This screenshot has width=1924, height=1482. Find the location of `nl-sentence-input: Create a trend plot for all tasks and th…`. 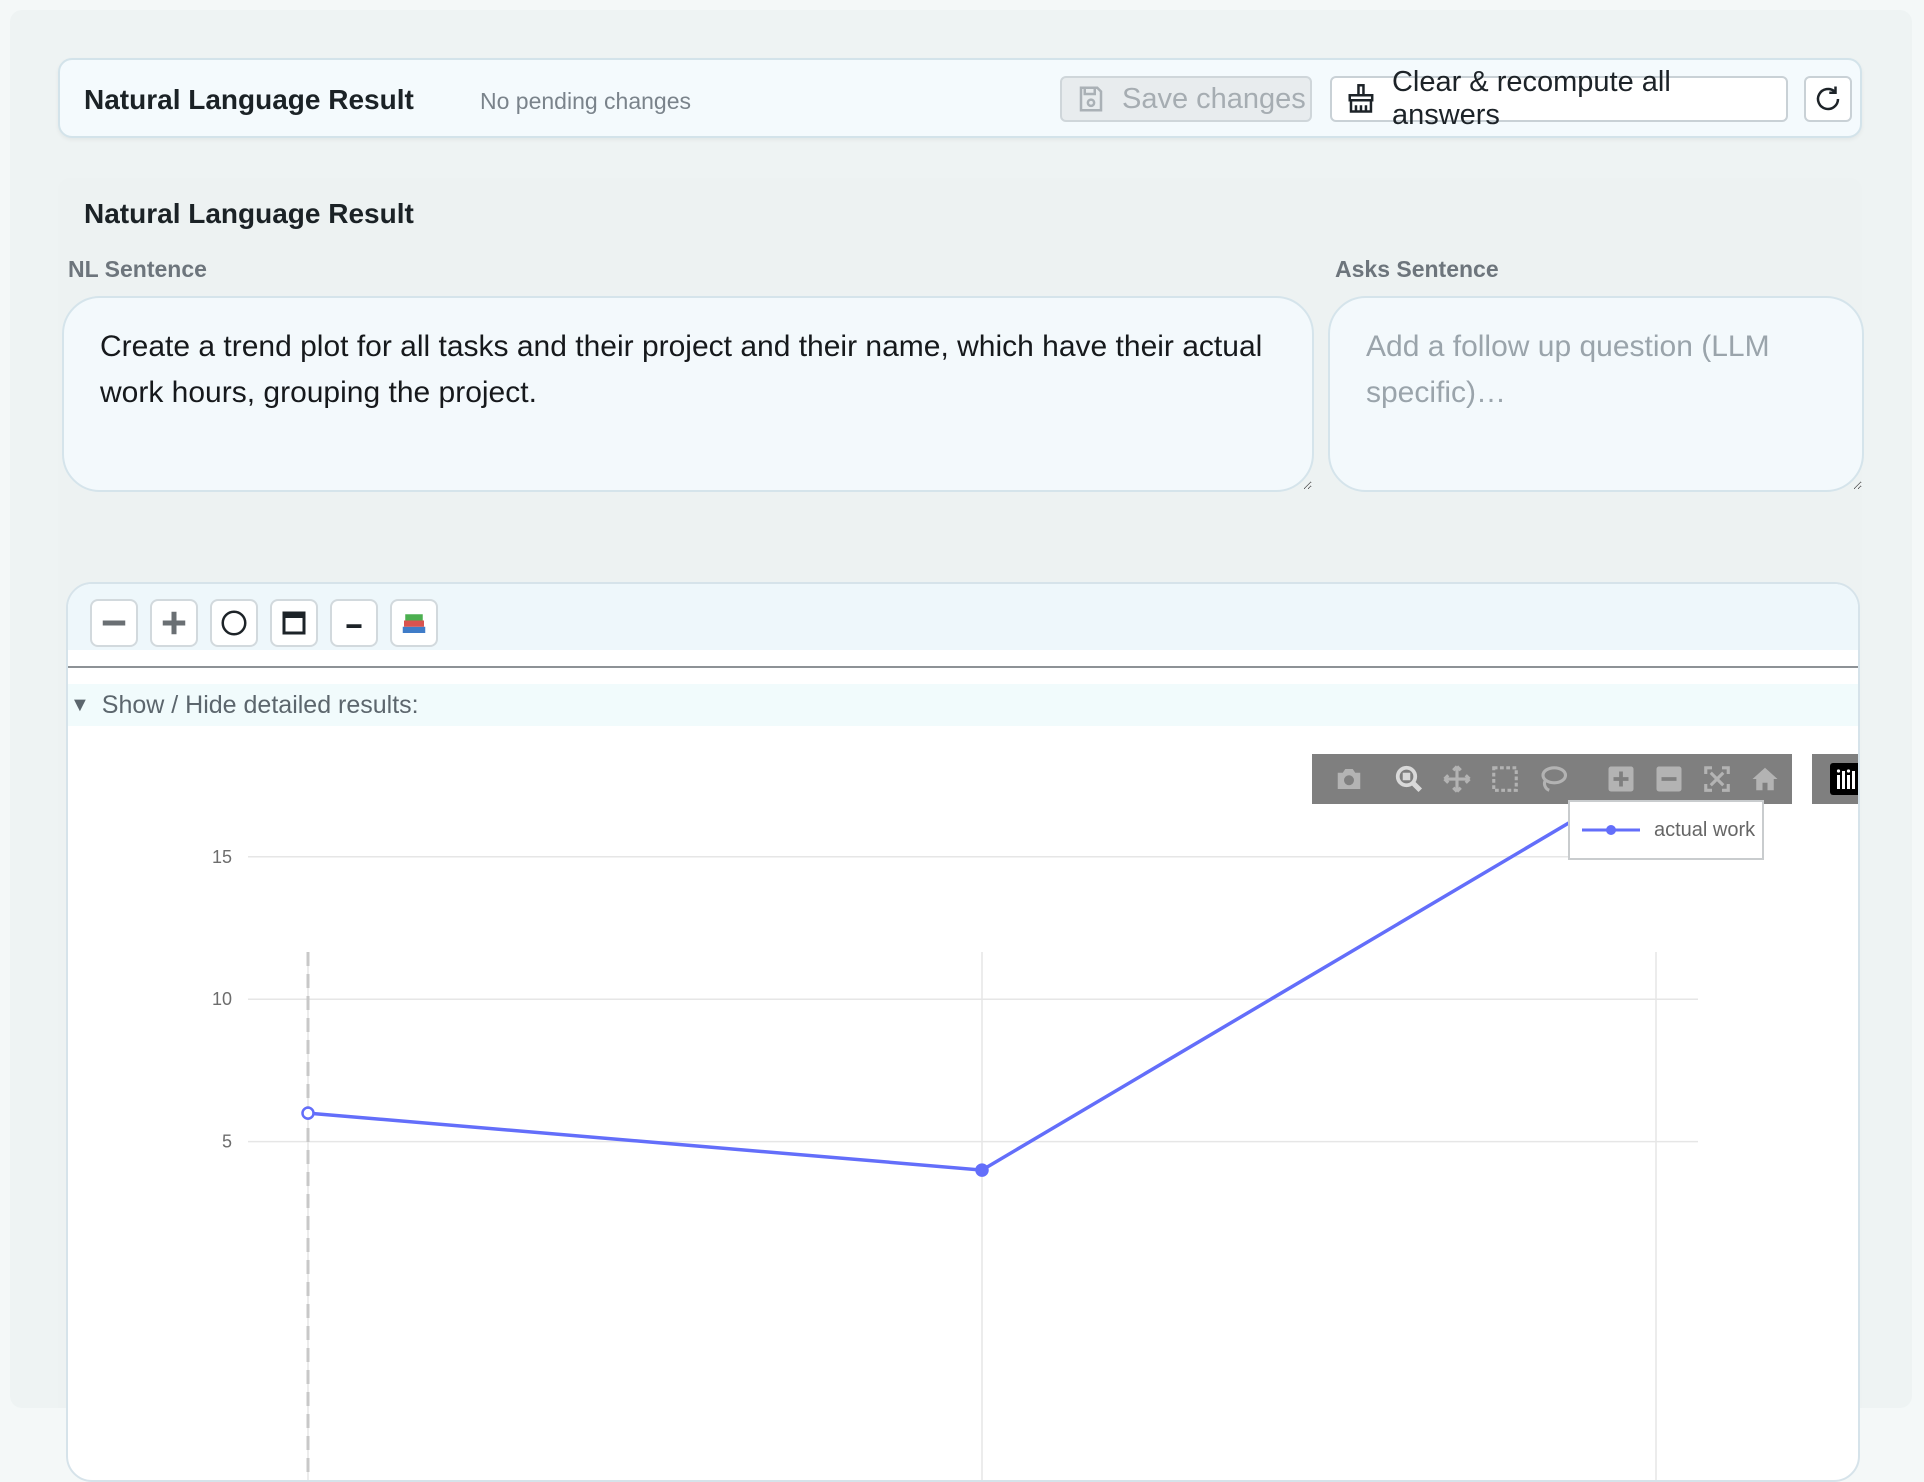

nl-sentence-input: Create a trend plot for all tasks and th… is located at coordinates (688, 394).